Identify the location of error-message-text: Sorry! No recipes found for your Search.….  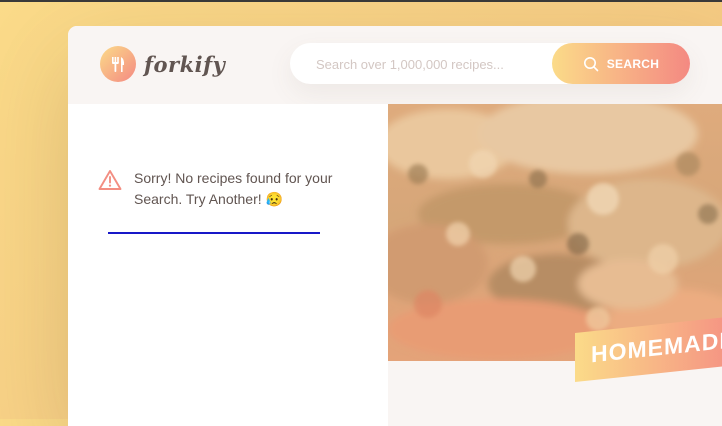
(233, 188).